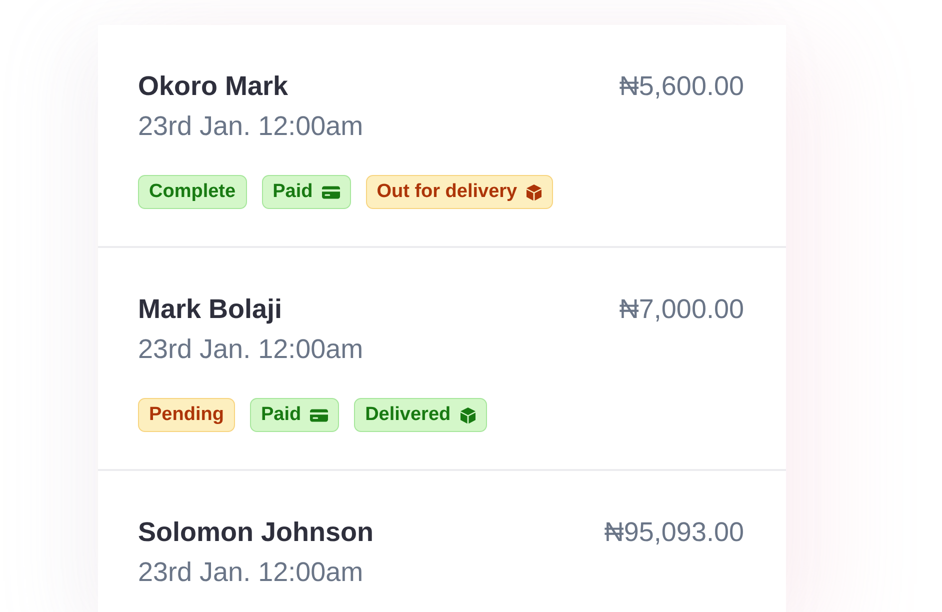  I want to click on status-badge: Complete, so click(192, 192).